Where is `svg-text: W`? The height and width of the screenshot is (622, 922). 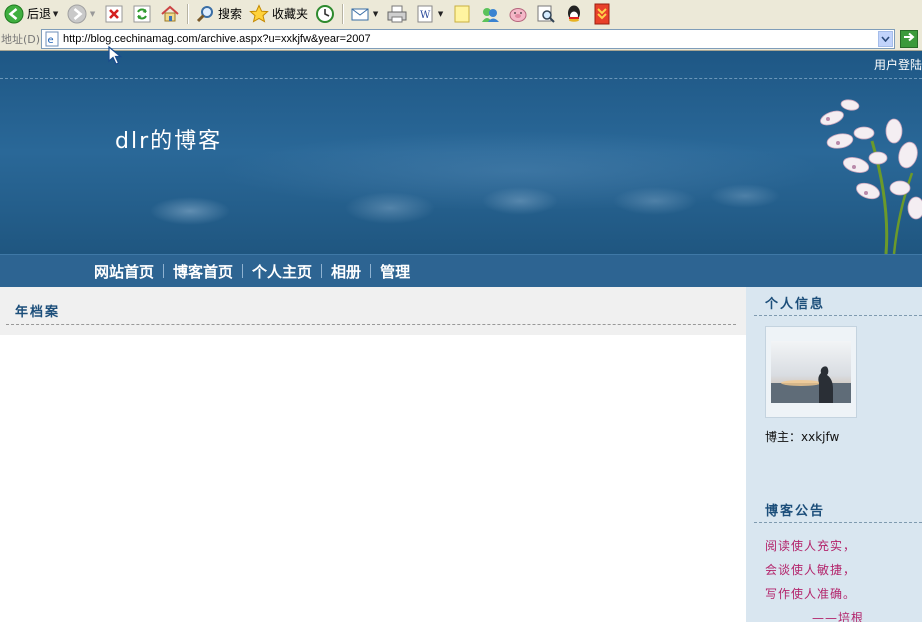 svg-text: W is located at coordinates (425, 15).